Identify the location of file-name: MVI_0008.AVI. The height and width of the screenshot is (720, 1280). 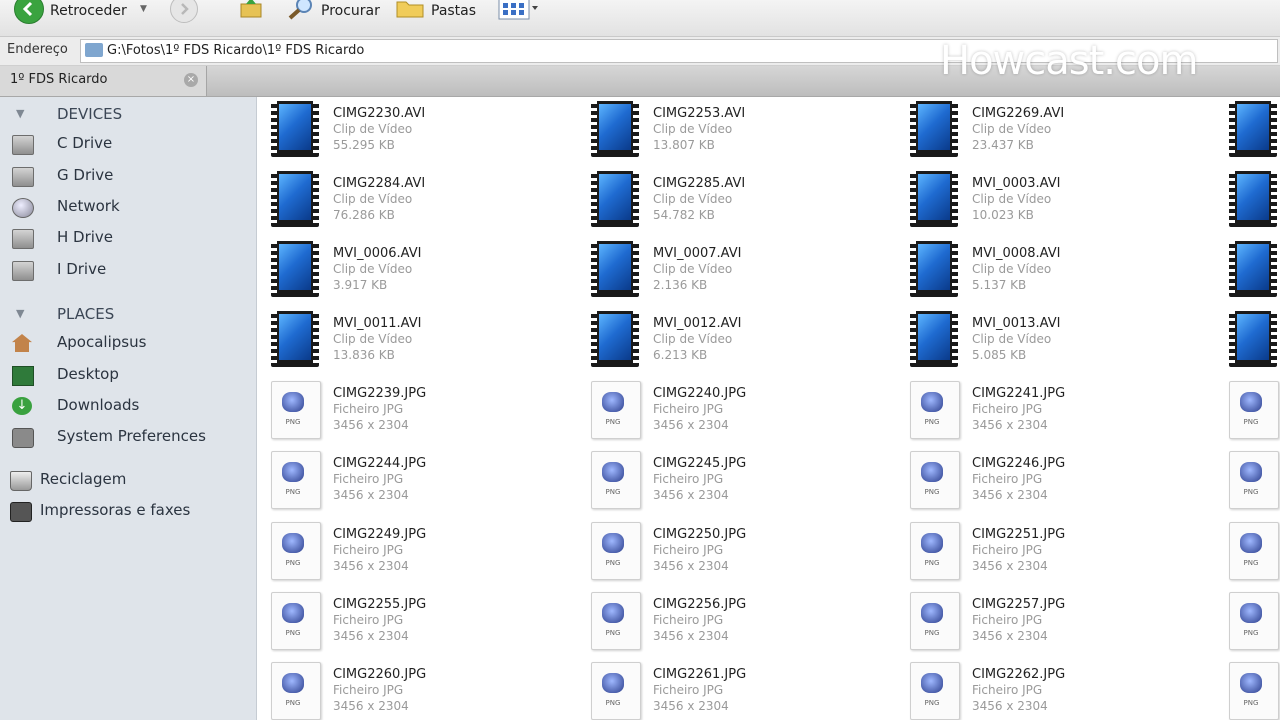
(1016, 253).